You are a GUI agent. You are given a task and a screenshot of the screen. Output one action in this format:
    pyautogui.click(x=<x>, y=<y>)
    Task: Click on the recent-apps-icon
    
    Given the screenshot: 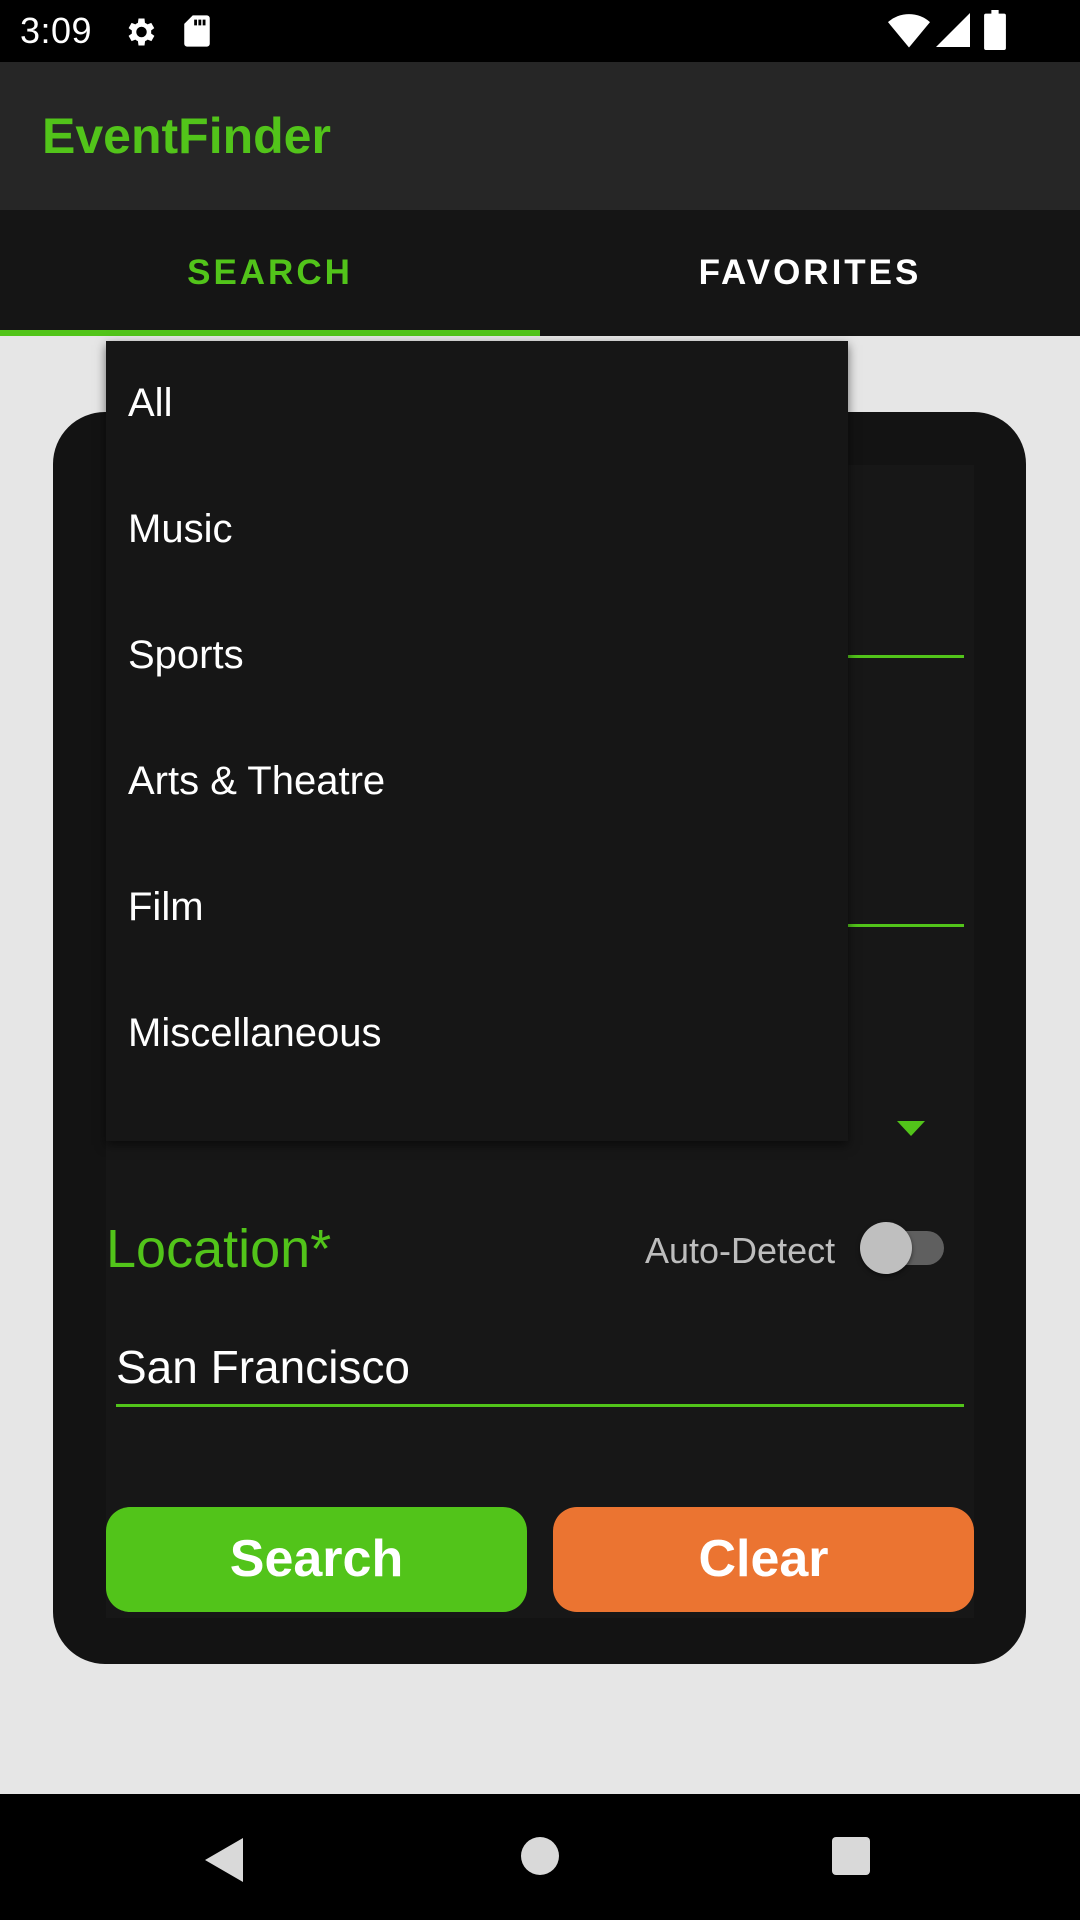 What is the action you would take?
    pyautogui.click(x=851, y=1856)
    